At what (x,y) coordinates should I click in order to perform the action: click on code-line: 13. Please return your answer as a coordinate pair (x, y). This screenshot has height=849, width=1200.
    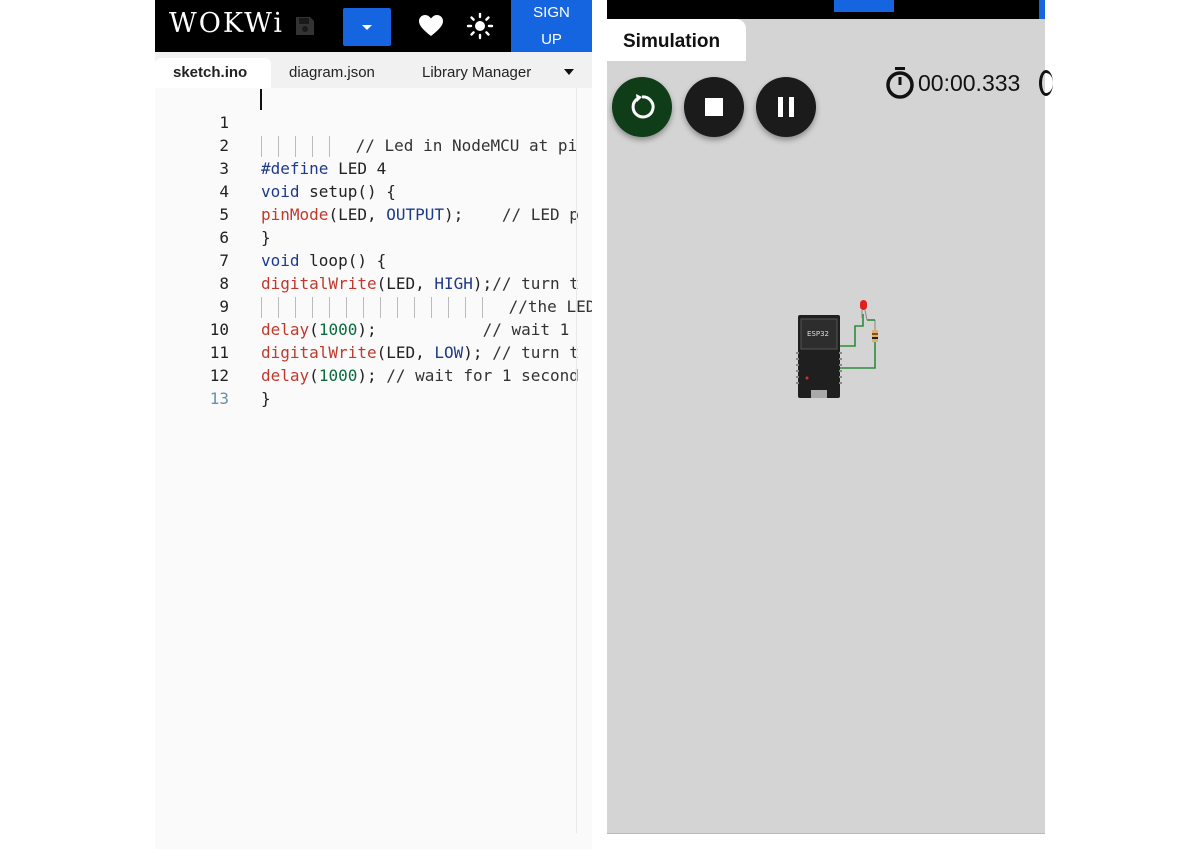
    Looking at the image, I should click on (373, 386).